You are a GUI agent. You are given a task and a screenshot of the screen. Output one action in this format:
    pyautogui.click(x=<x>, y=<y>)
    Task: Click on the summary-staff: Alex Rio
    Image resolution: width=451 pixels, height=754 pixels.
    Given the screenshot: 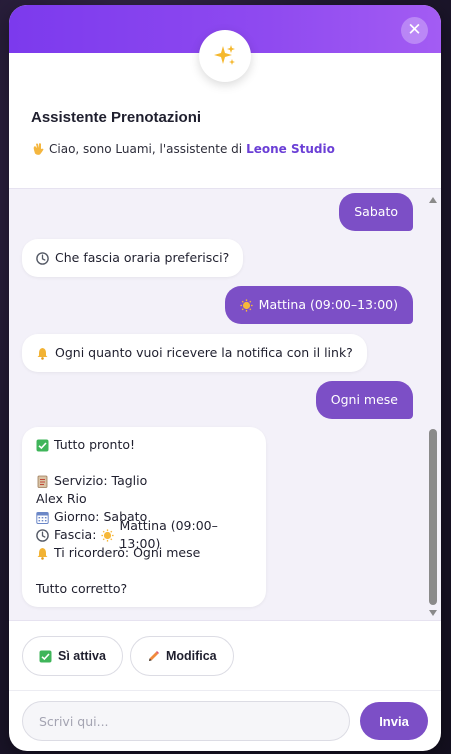 What is the action you would take?
    pyautogui.click(x=61, y=498)
    